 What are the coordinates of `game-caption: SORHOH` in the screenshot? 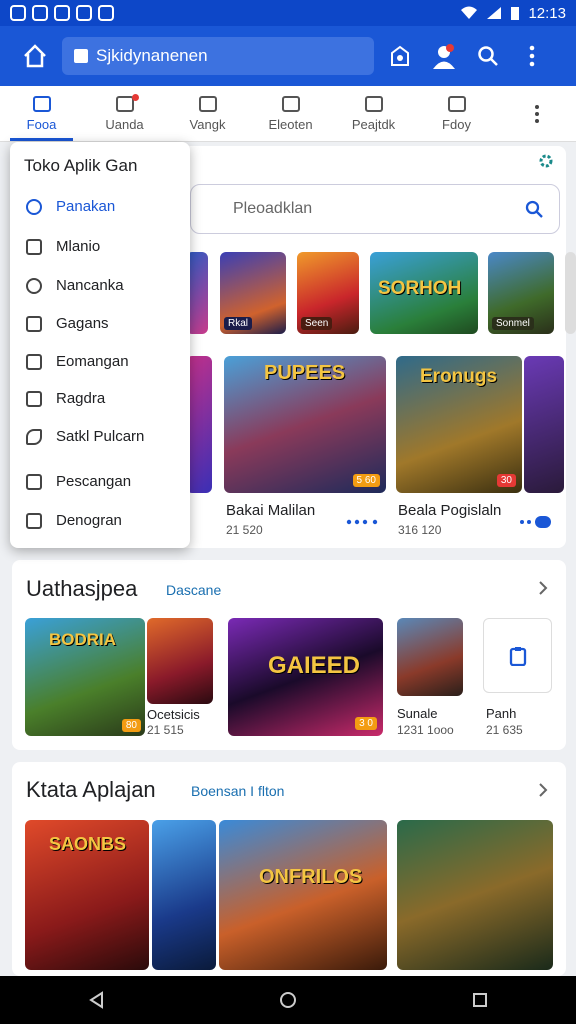 It's located at (420, 288).